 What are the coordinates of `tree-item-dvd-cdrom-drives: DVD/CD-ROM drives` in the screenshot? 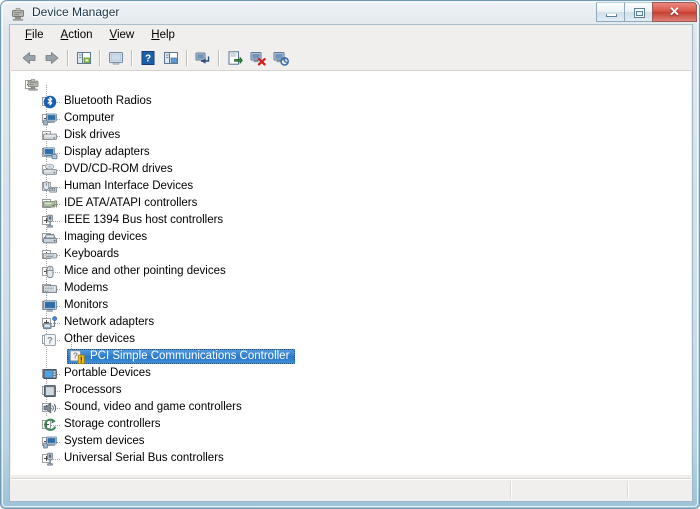 It's located at (351, 169).